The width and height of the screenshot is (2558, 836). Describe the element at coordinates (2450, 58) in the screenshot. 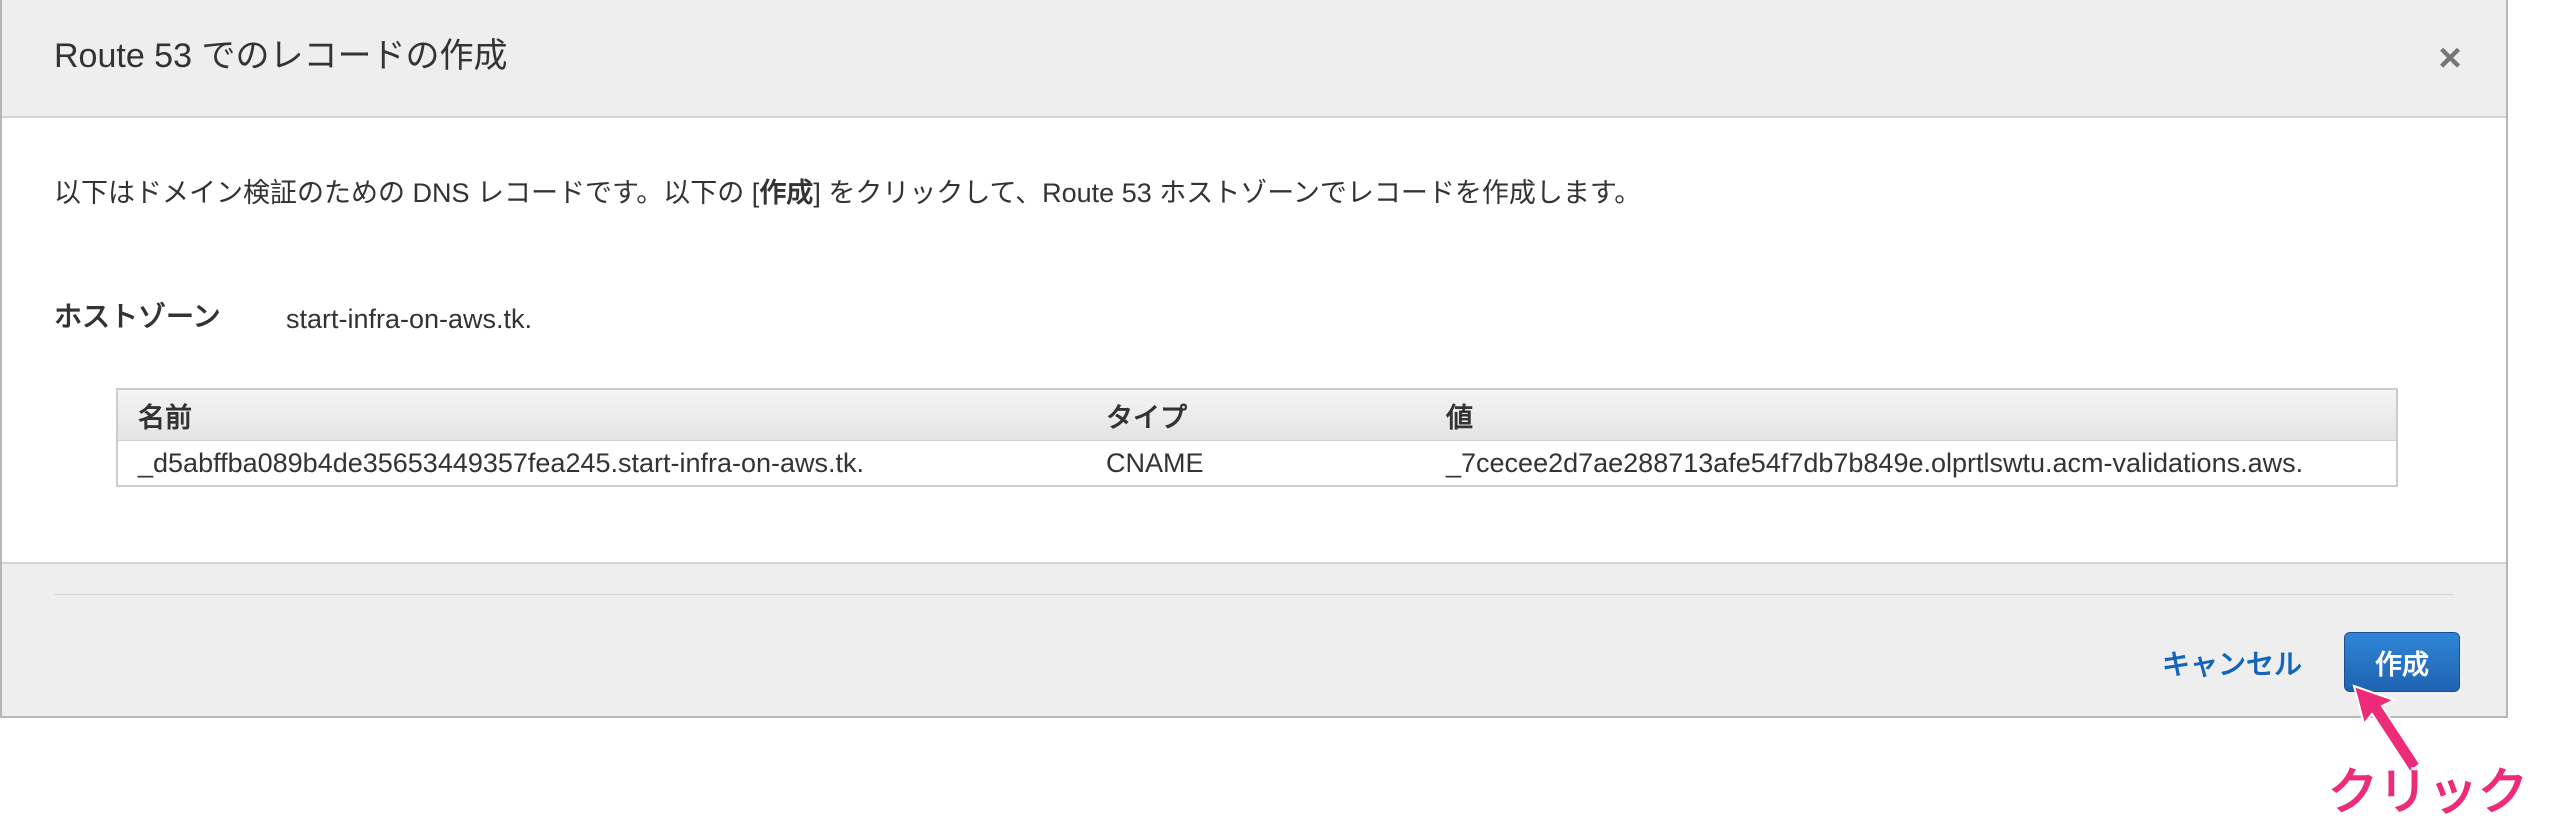

I see `close-icon: ×` at that location.